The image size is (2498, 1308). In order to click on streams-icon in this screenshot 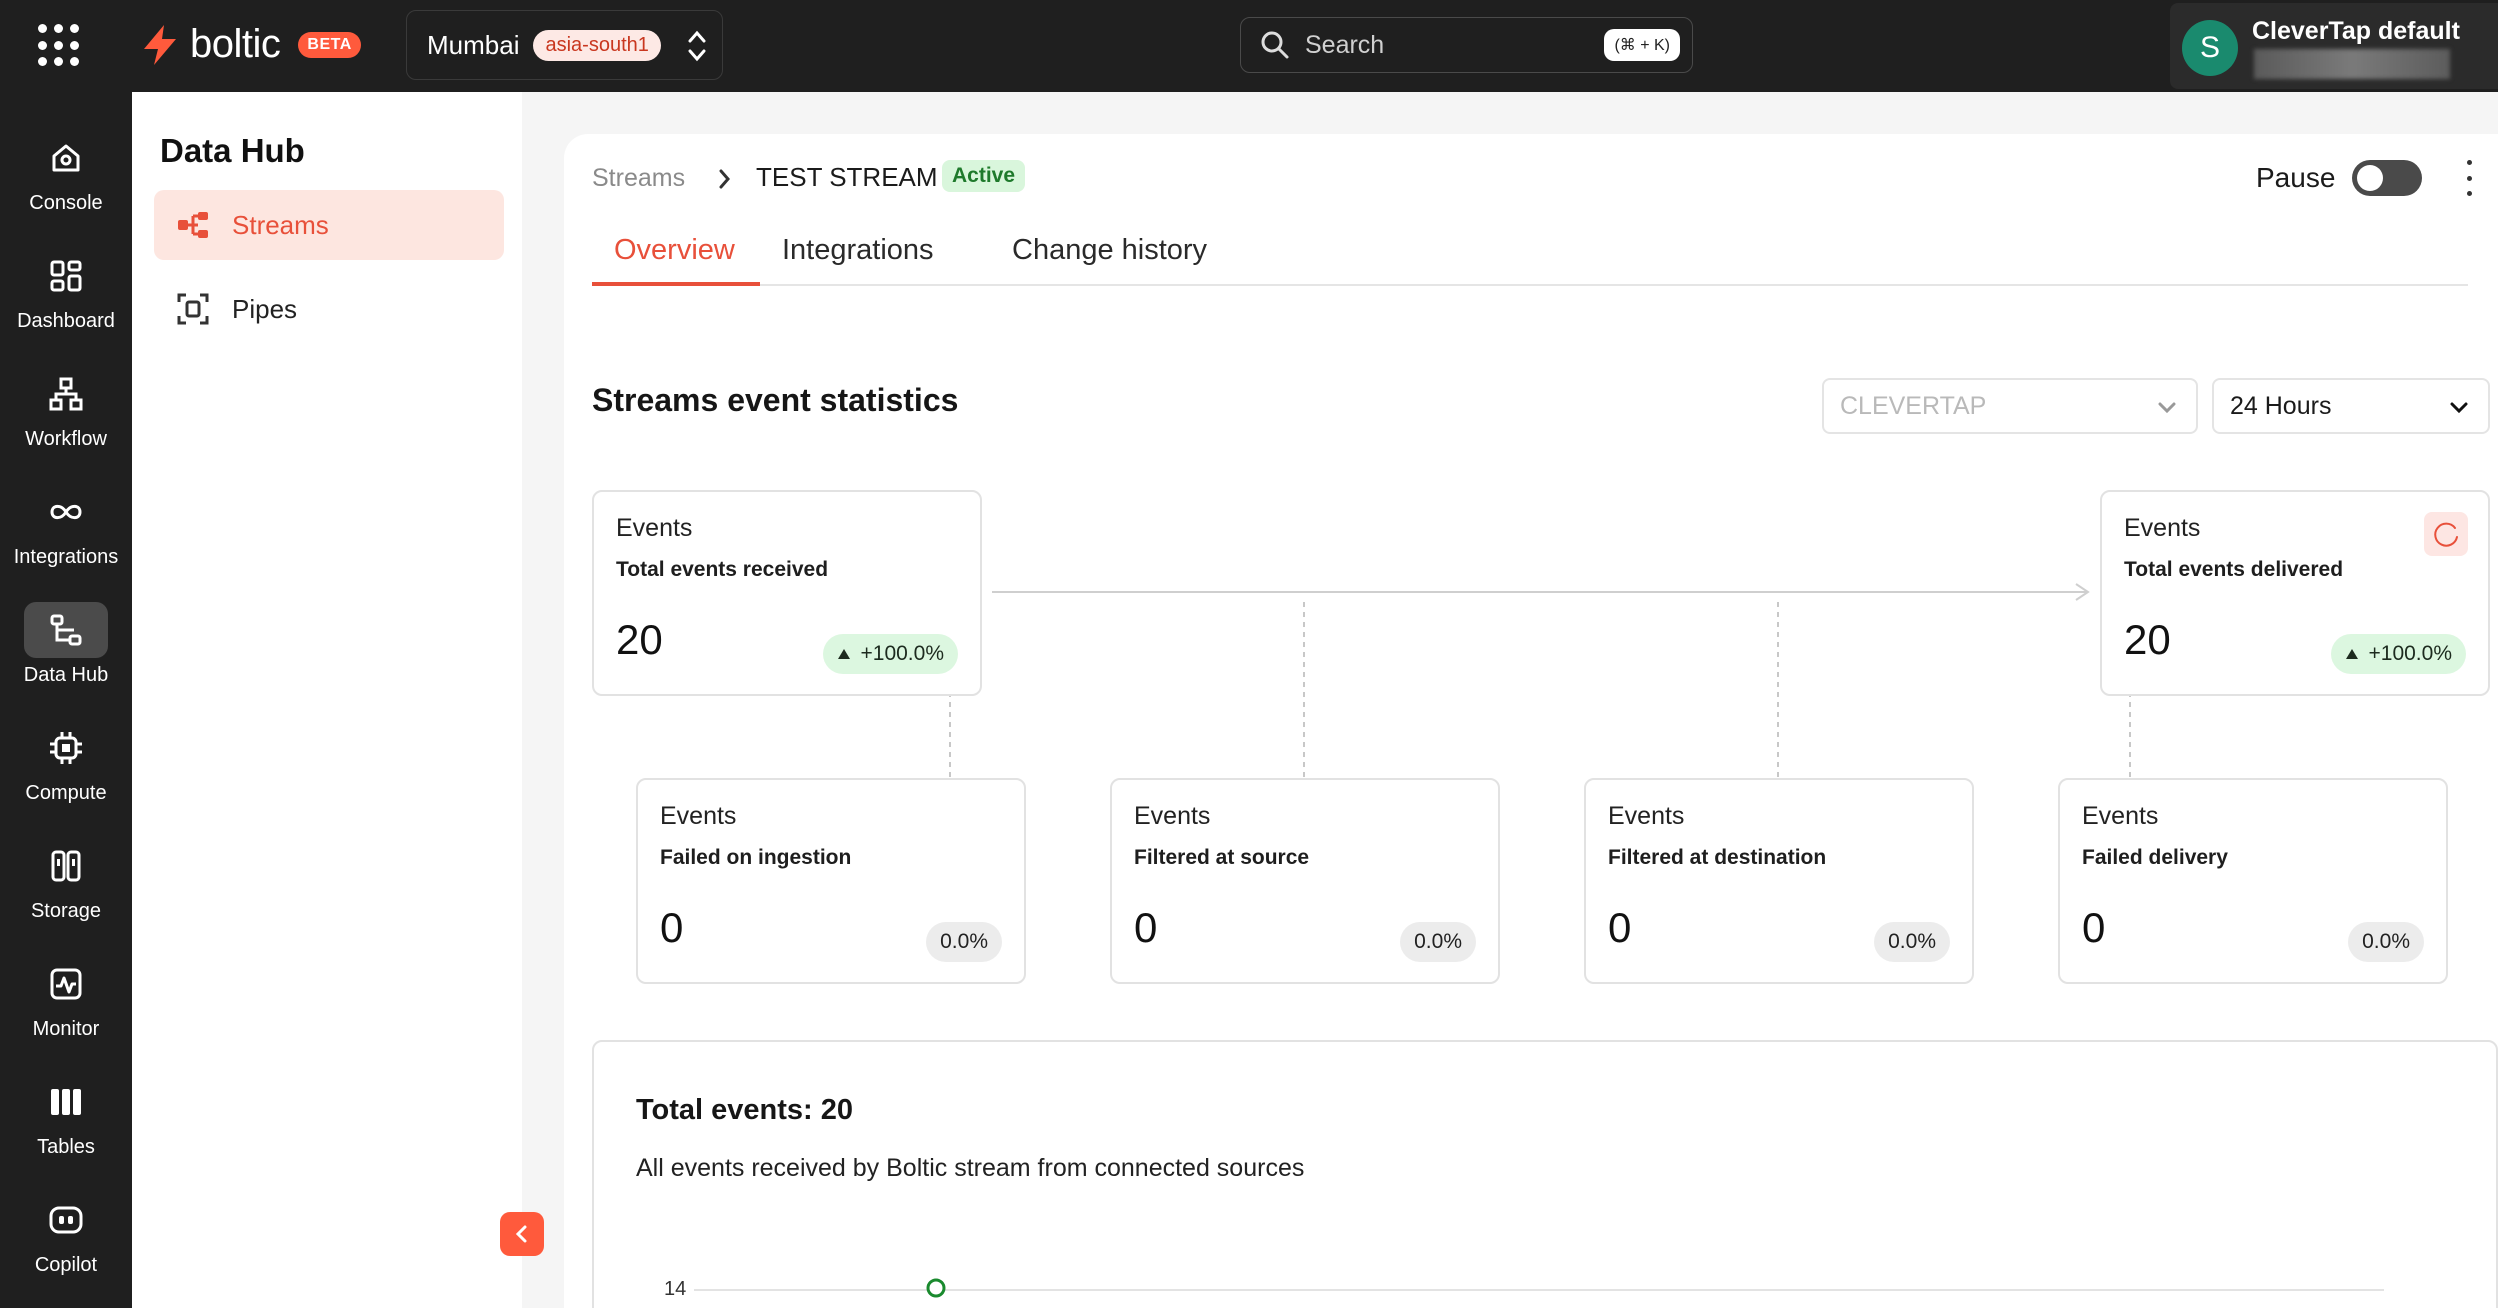, I will do `click(193, 225)`.